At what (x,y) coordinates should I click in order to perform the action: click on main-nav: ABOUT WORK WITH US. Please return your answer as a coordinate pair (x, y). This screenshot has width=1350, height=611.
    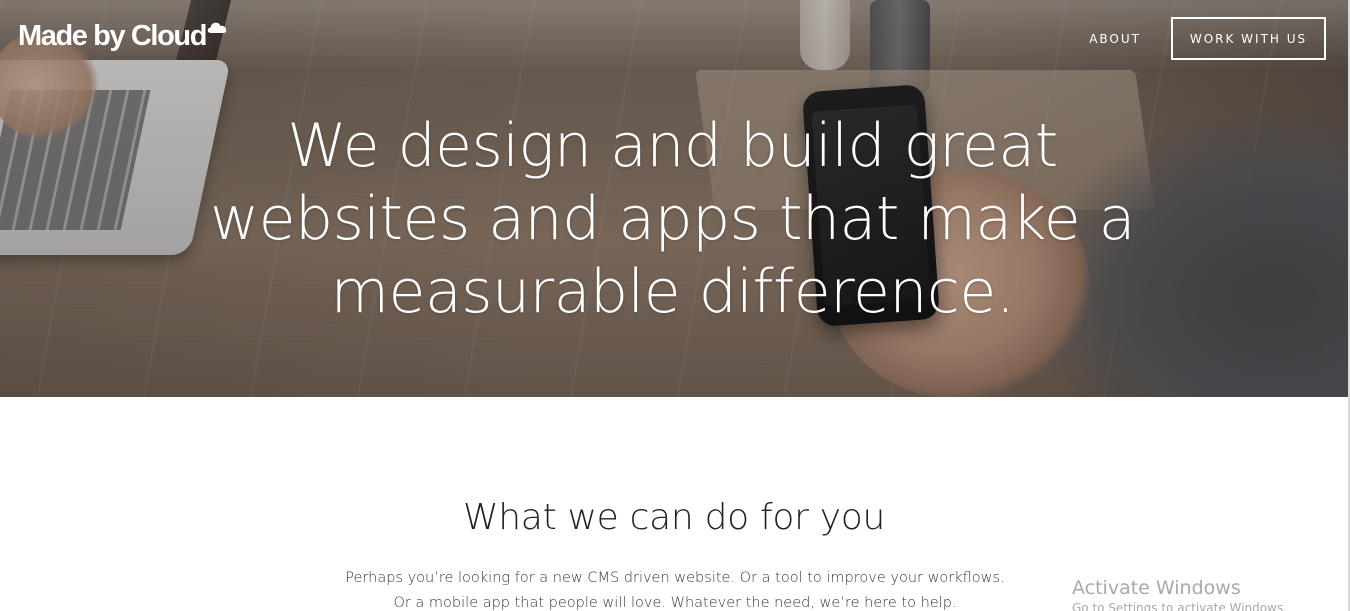
    Looking at the image, I should click on (1207, 38).